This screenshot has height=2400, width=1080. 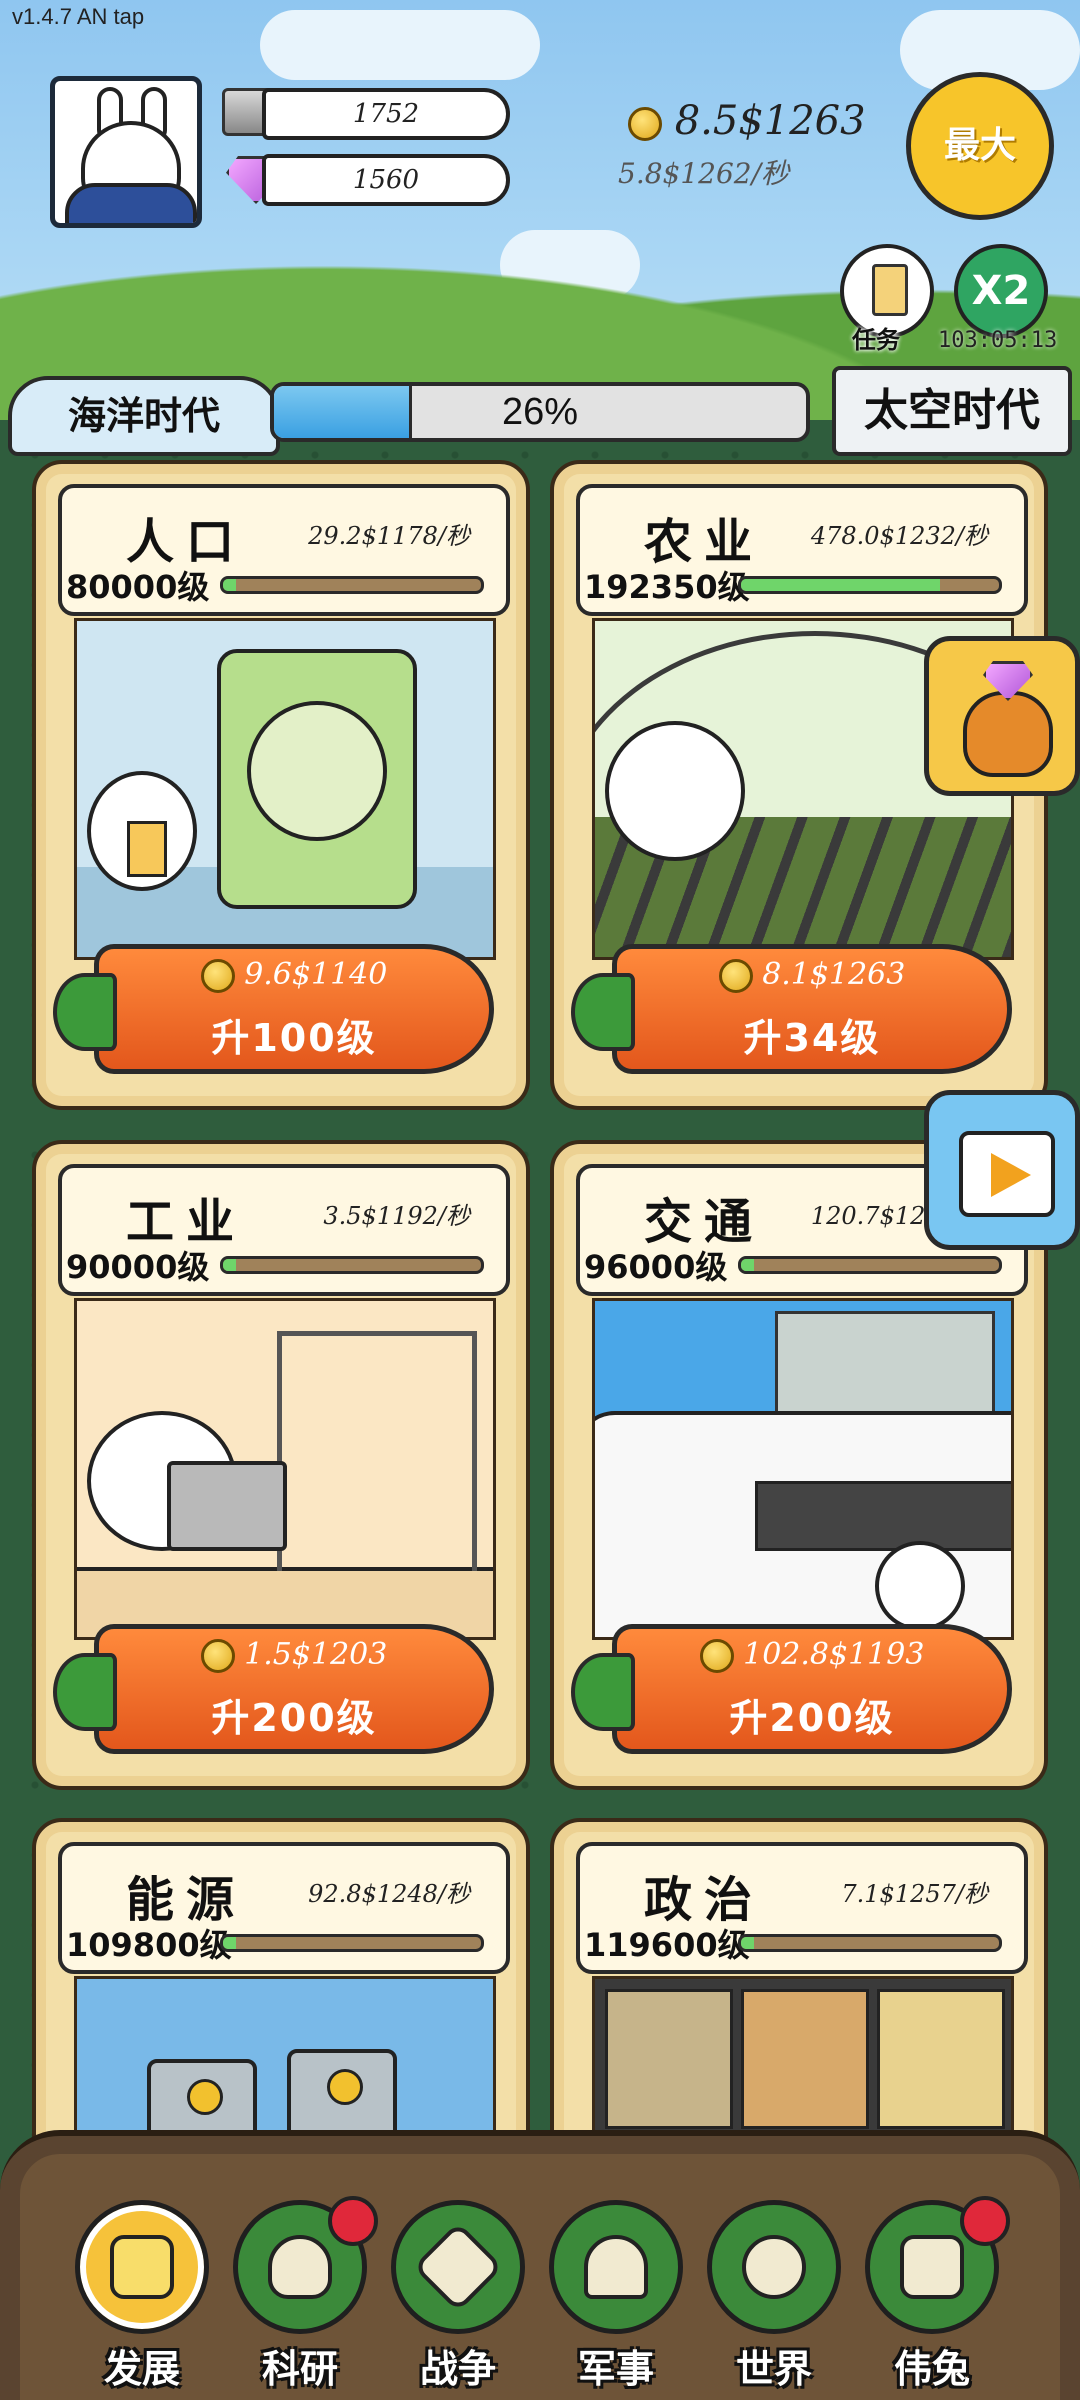 I want to click on rabbit-portrait-icon, so click(x=932, y=2267).